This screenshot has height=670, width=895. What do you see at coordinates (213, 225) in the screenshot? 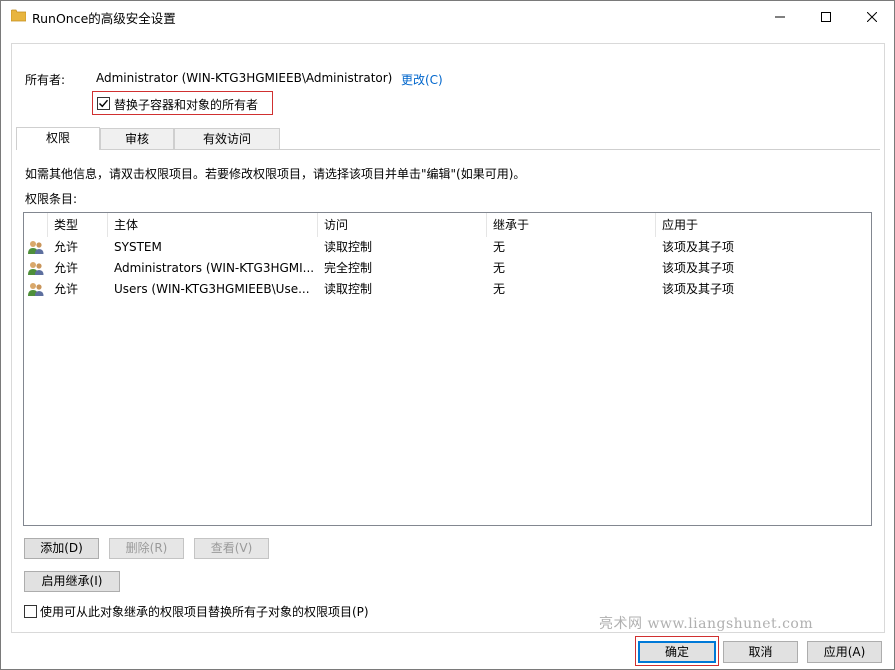
I see `column-header-principal: 主体` at bounding box center [213, 225].